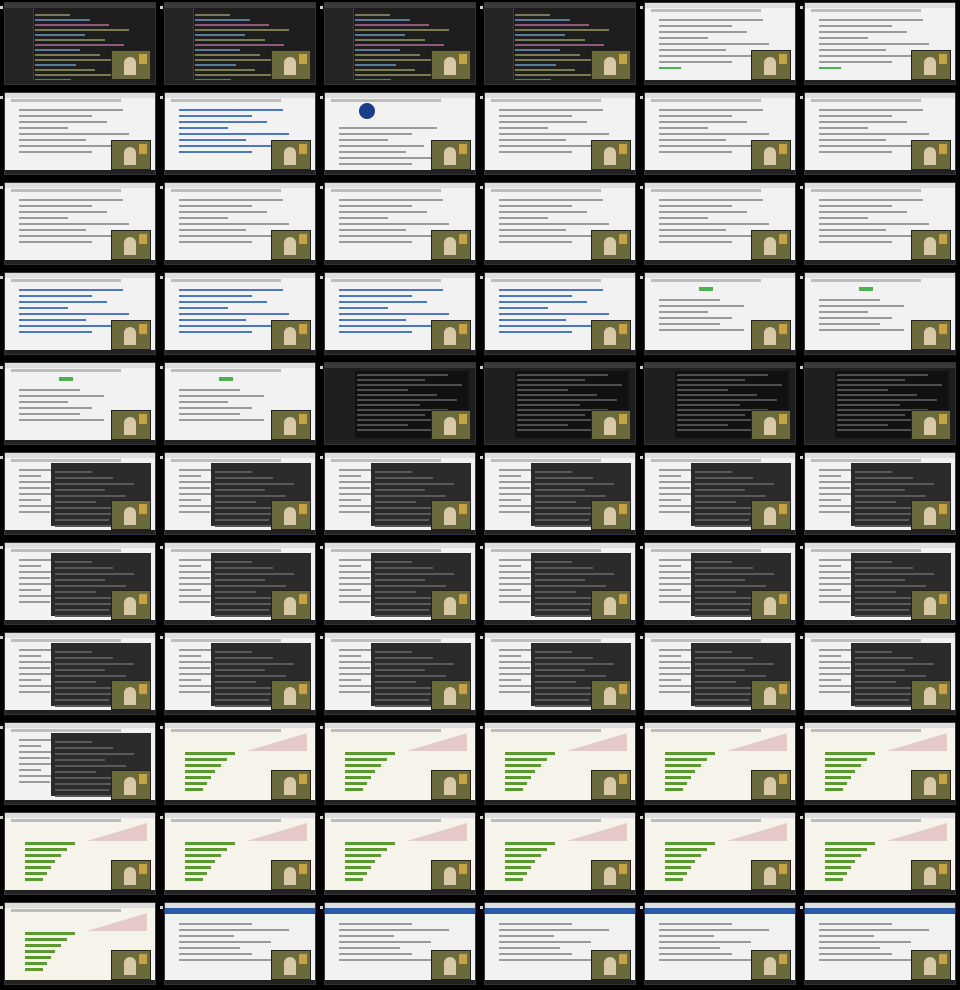  I want to click on code-line, so click(212, 15).